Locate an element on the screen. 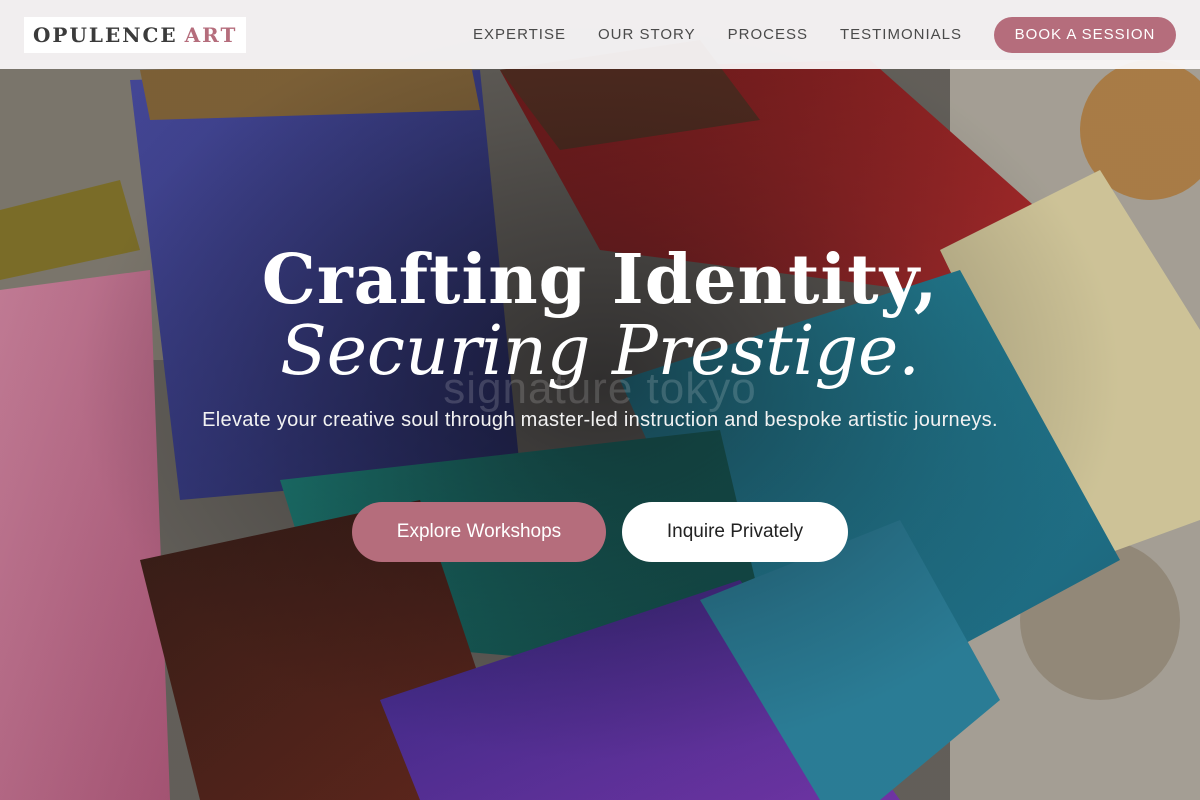 This screenshot has height=800, width=1200. brand-logo: OPULENCE ART is located at coordinates (135, 34).